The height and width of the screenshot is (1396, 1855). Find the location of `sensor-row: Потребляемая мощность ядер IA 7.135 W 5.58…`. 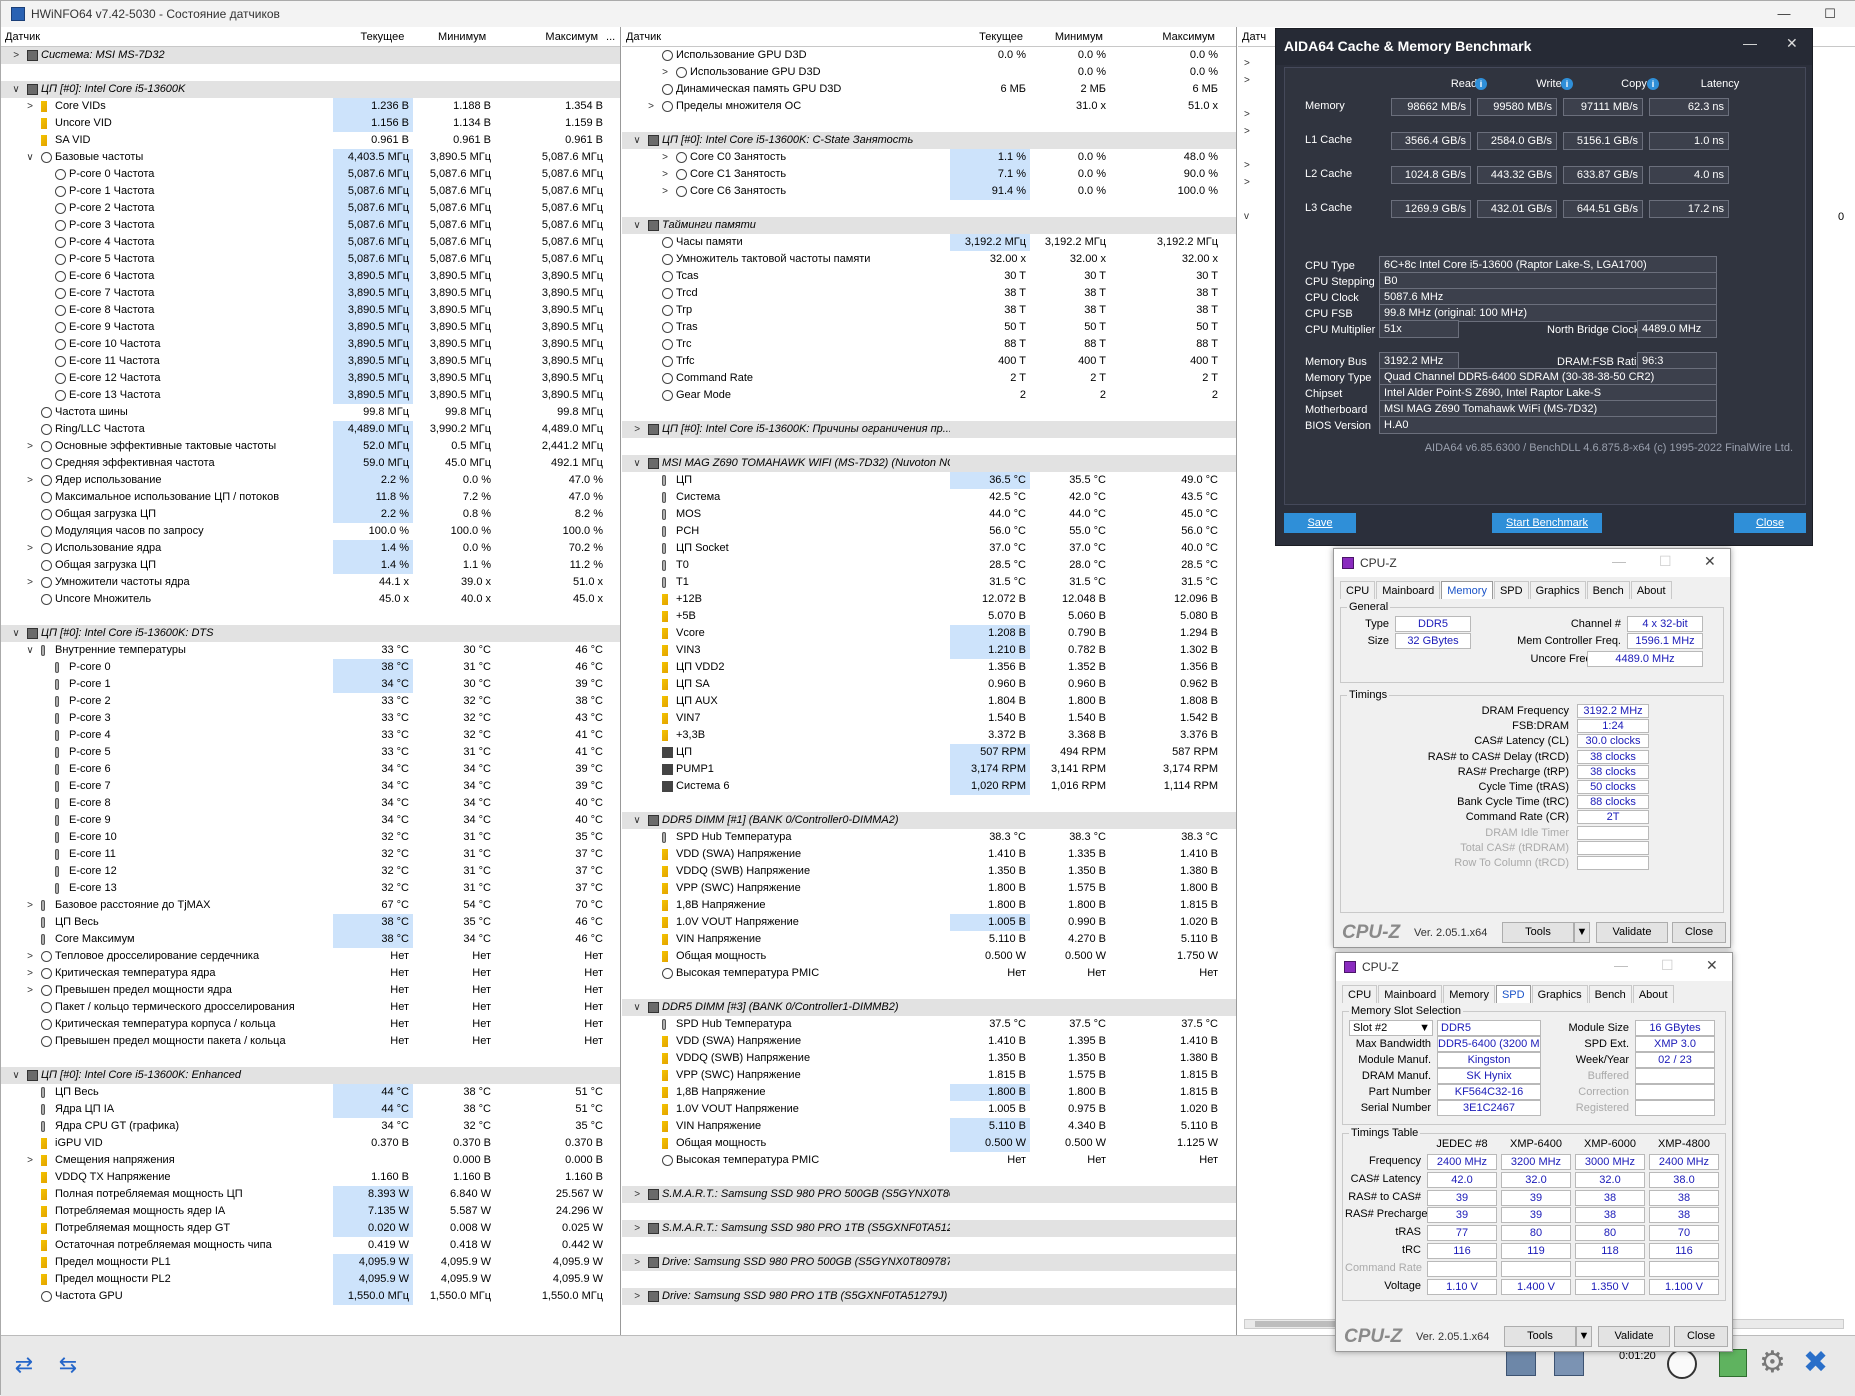

sensor-row: Потребляемая мощность ядер IA 7.135 W 5.58… is located at coordinates (310, 1211).